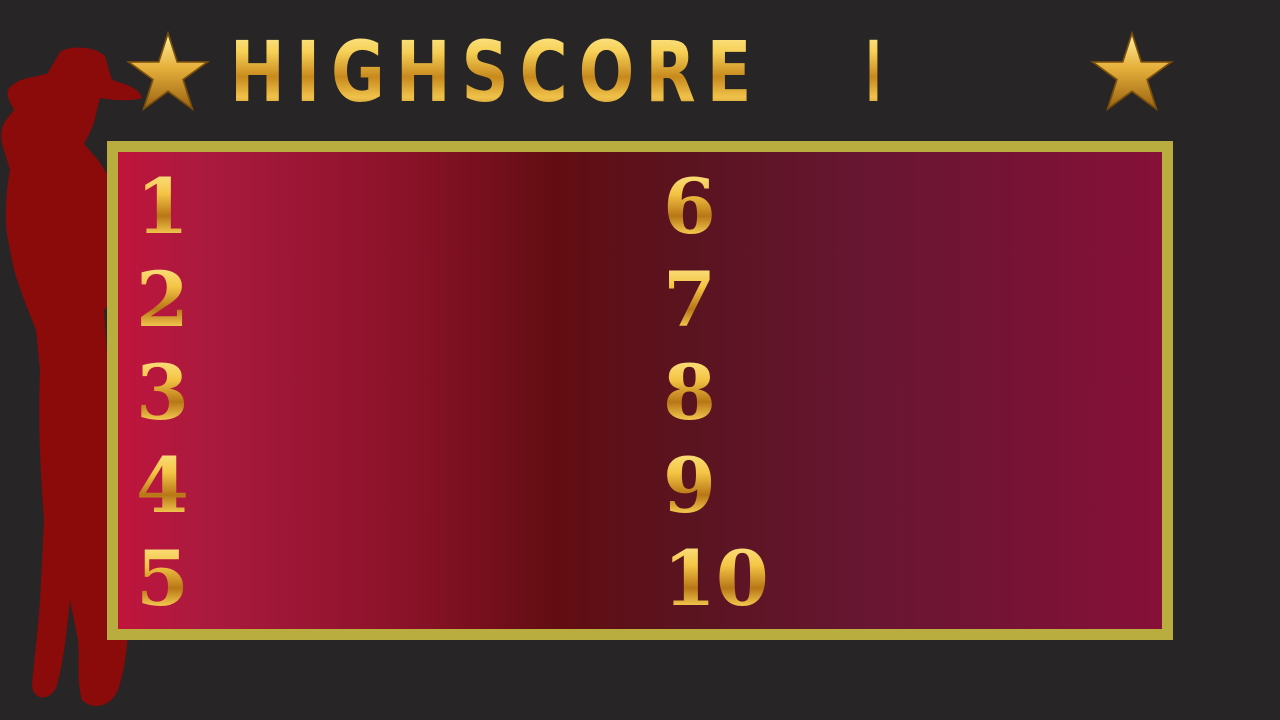  I want to click on rank-label: 9, so click(689, 485).